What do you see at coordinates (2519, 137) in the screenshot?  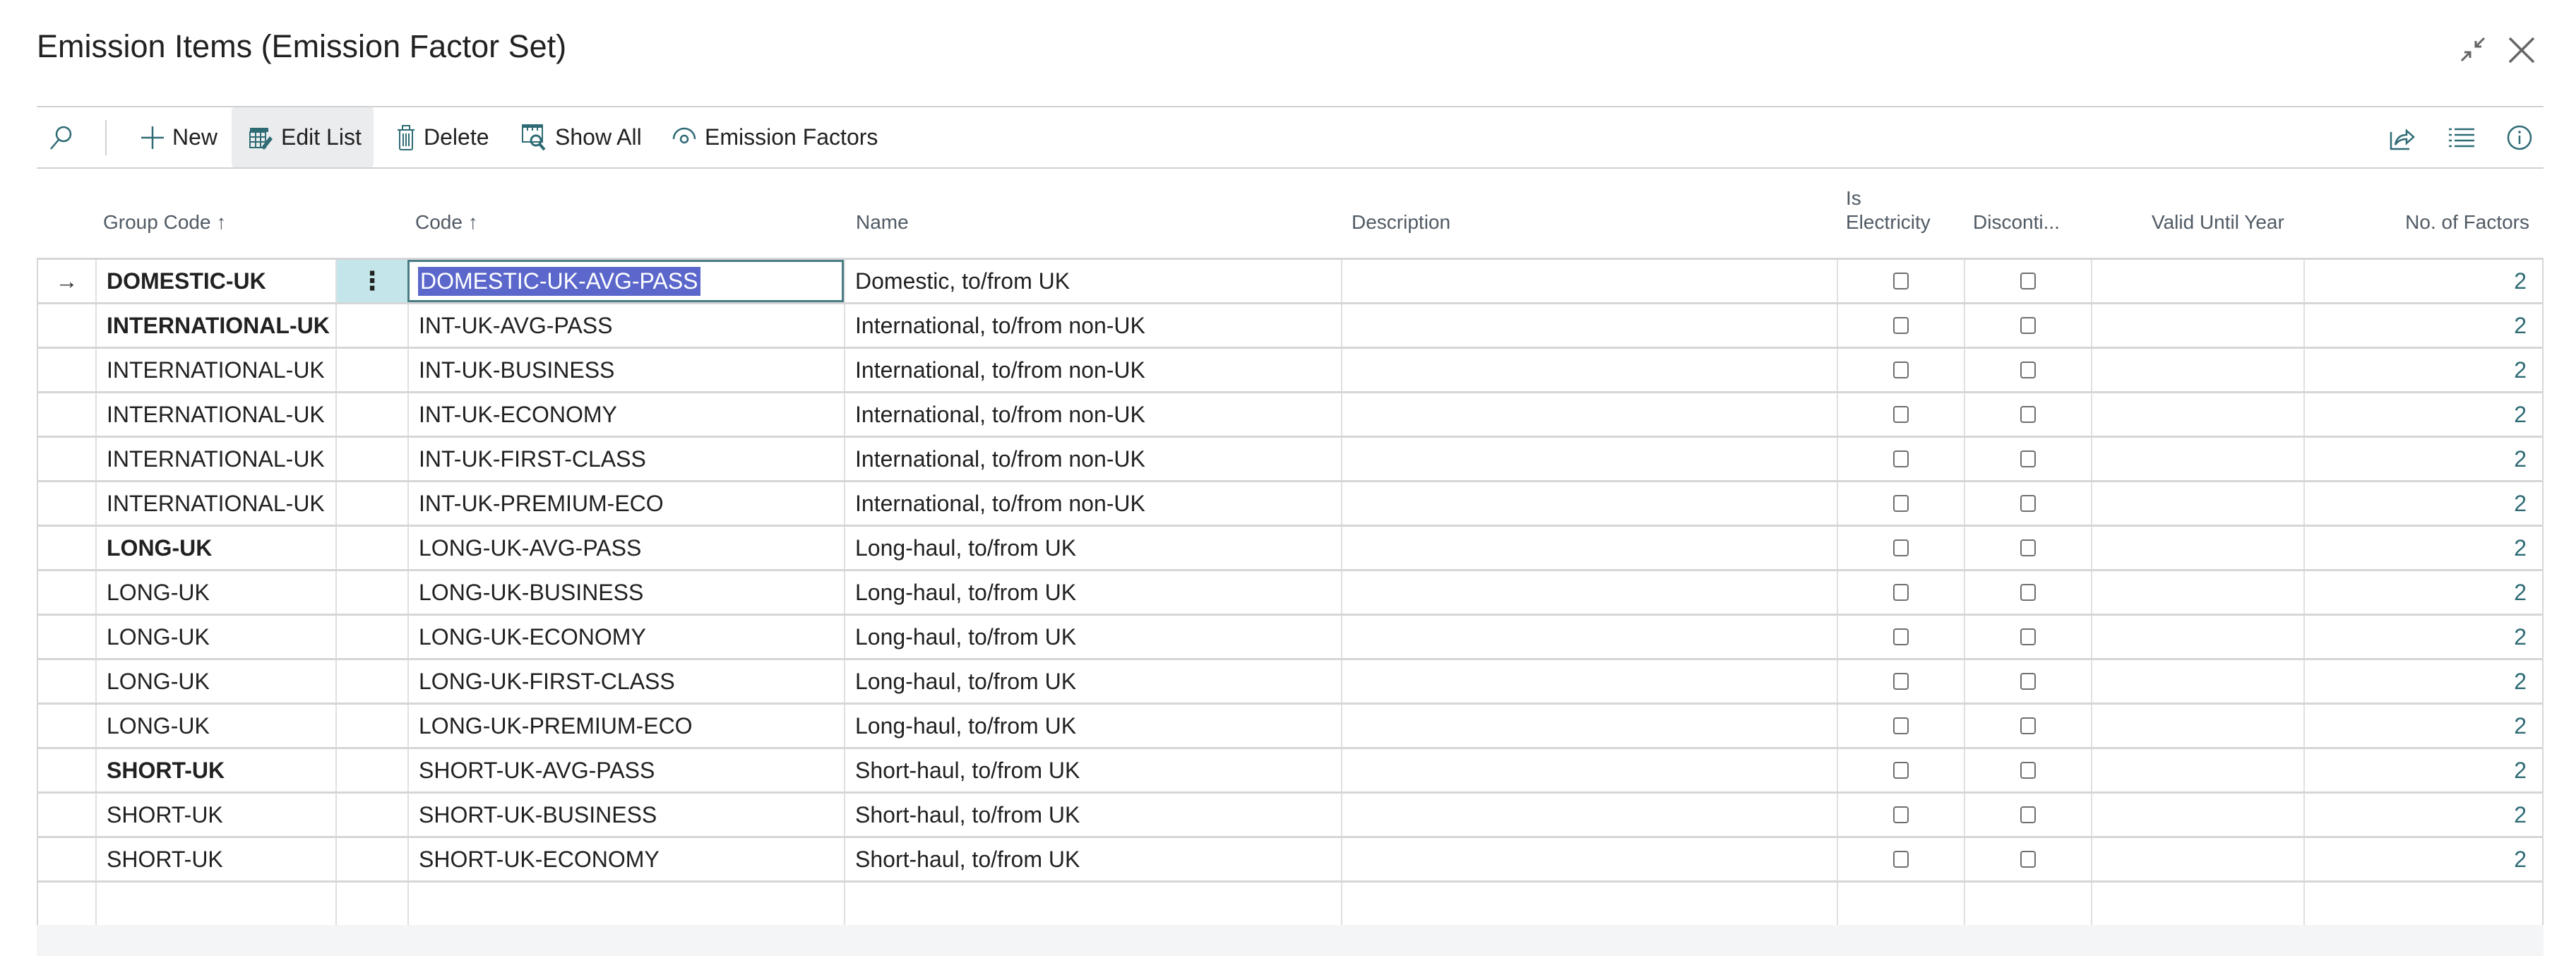 I see `info-button` at bounding box center [2519, 137].